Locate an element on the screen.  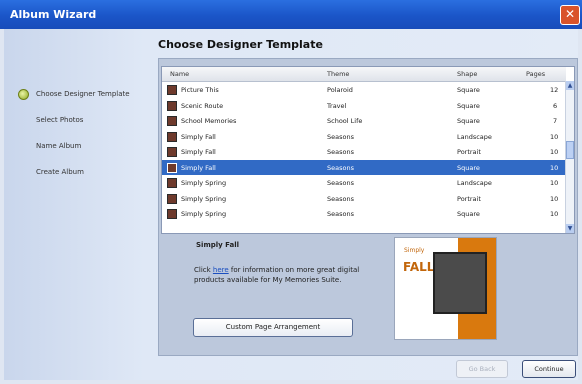
column-header-pages: Pages is located at coordinates (535, 74).